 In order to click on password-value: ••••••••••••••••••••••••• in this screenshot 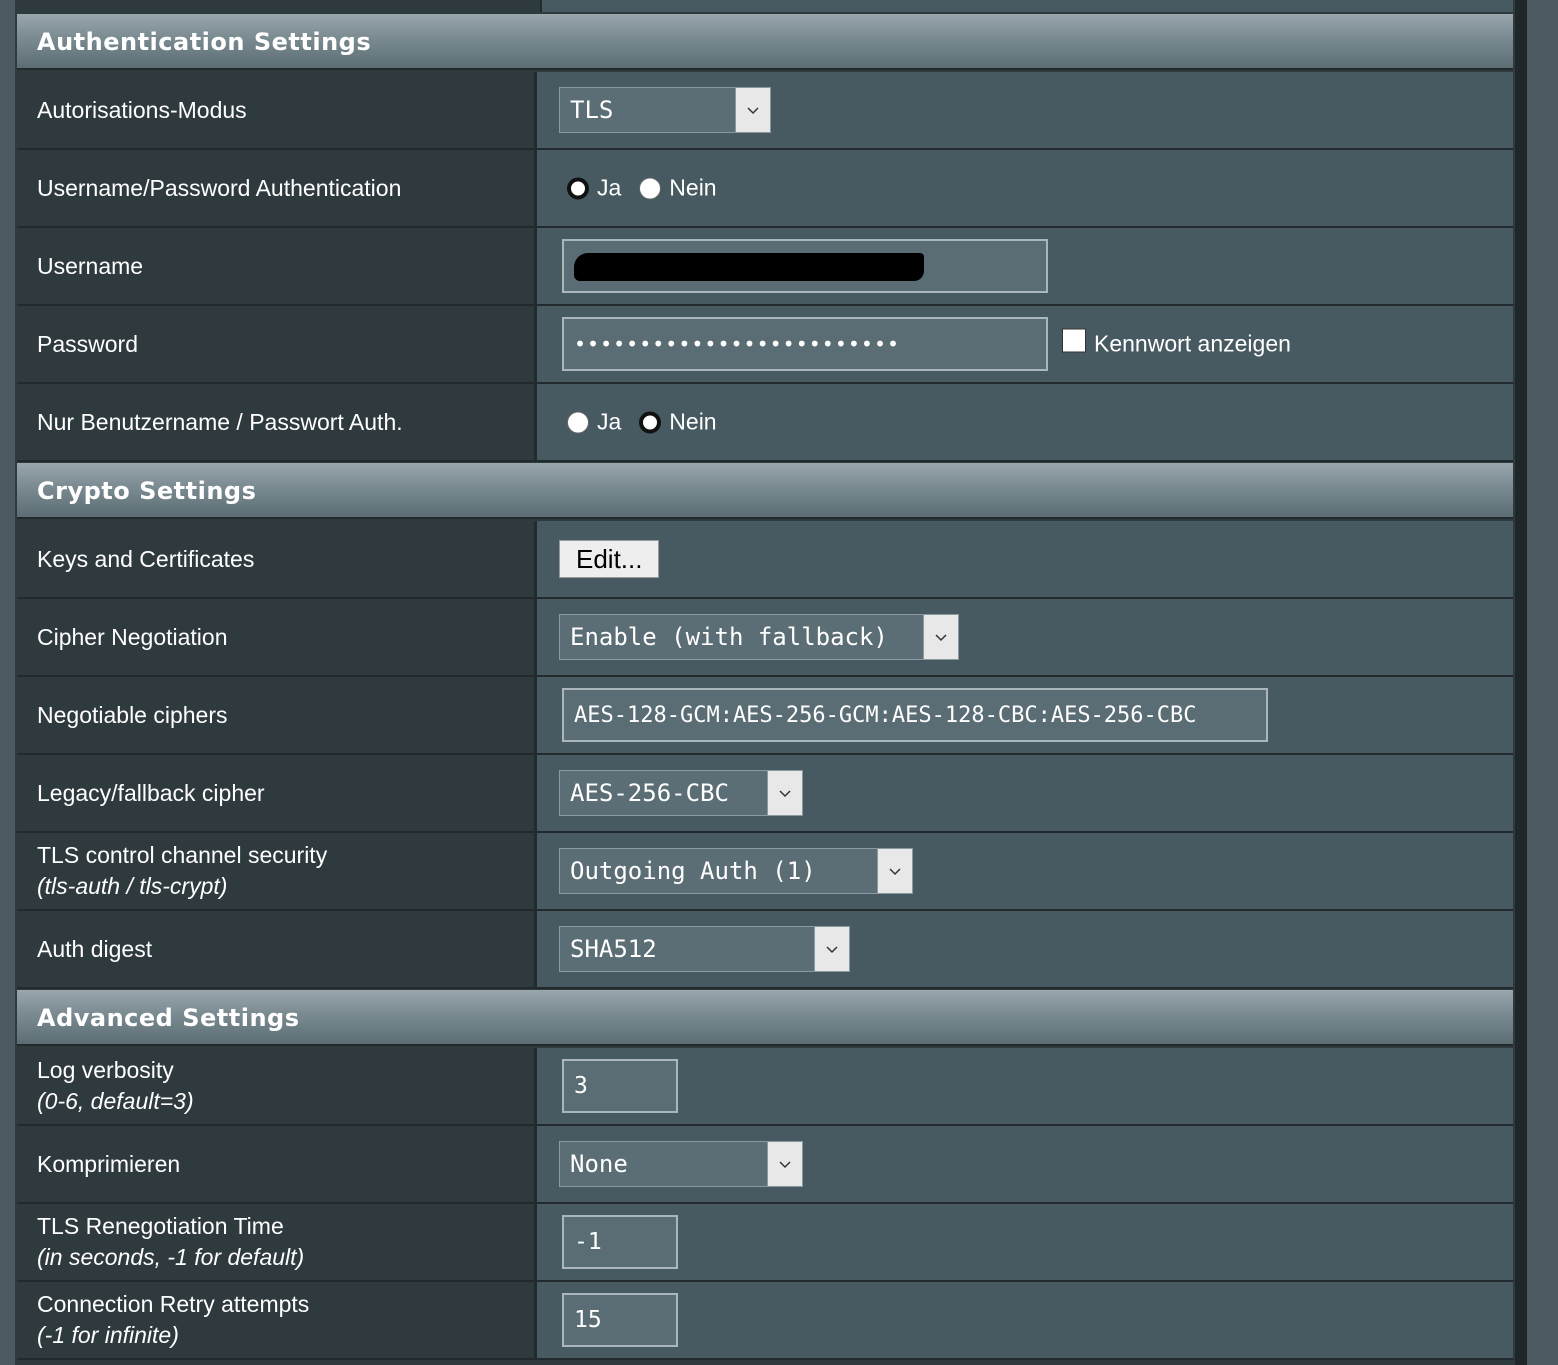, I will do `click(737, 344)`.